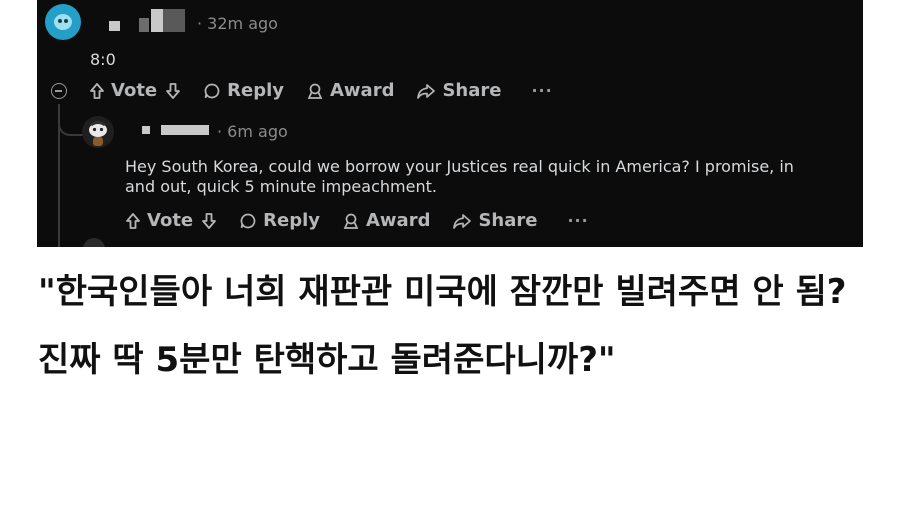  I want to click on avatar, so click(63, 22).